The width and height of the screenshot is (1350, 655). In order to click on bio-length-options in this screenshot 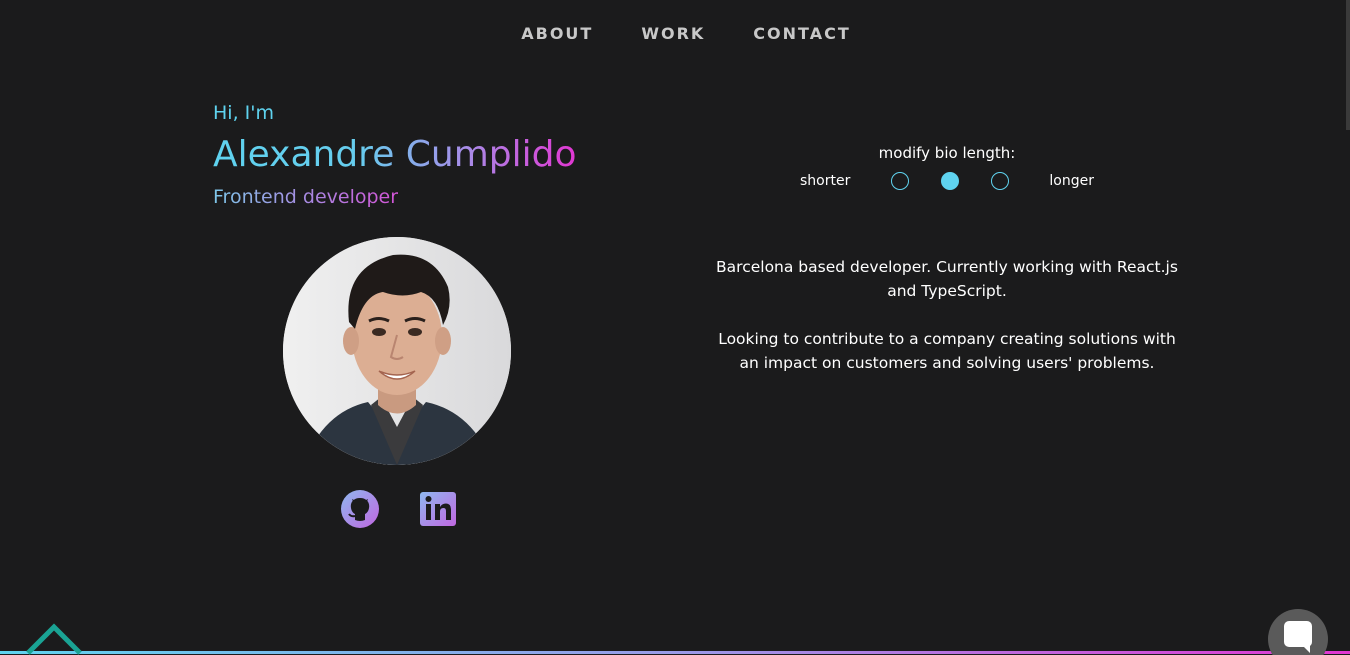, I will do `click(949, 181)`.